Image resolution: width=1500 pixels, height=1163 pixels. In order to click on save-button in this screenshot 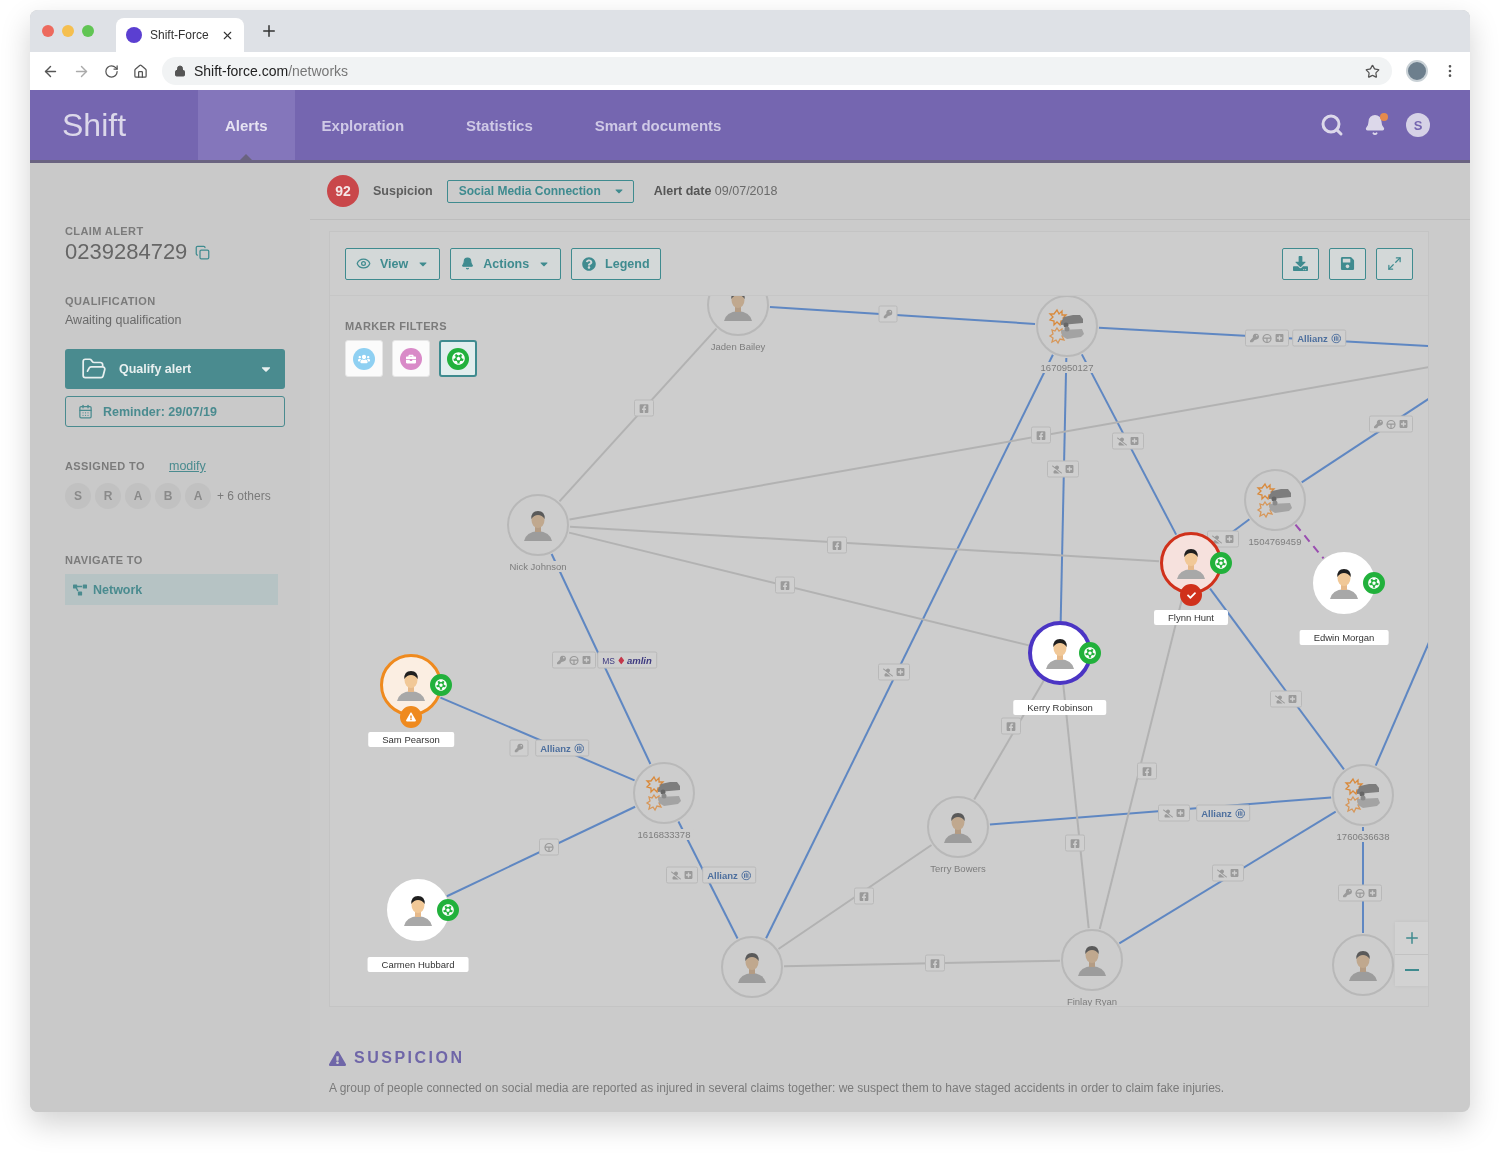, I will do `click(1347, 263)`.